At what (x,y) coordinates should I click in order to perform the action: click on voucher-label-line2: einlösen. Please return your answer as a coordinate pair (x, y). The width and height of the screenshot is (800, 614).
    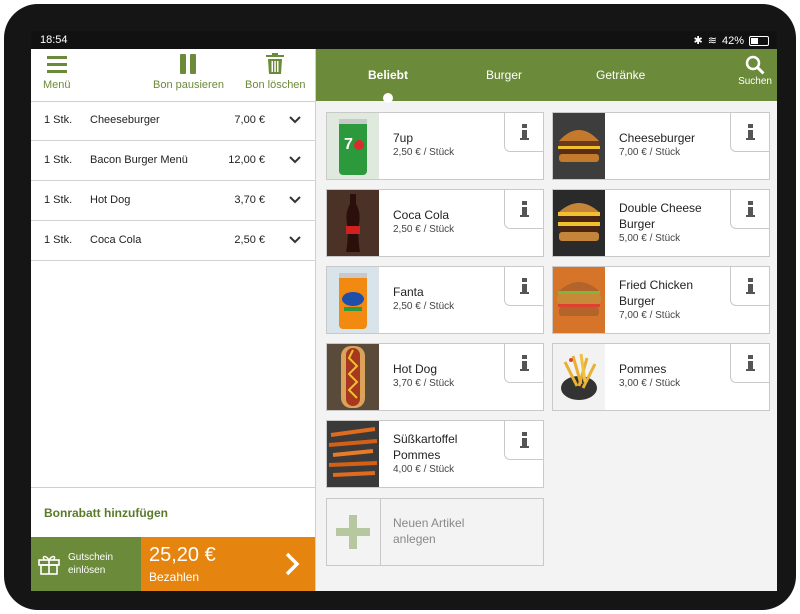
    Looking at the image, I should click on (87, 570).